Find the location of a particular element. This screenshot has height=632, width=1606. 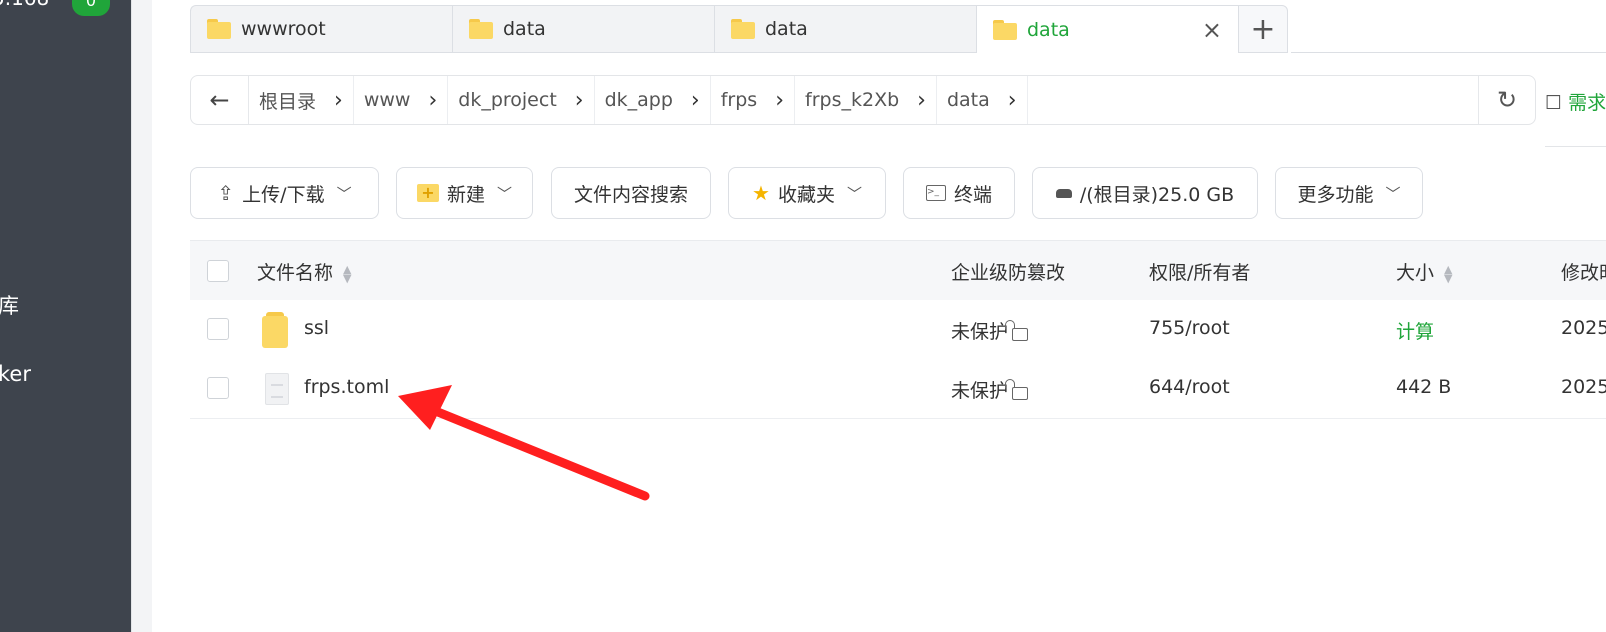

annotation-arrow is located at coordinates (524, 443).